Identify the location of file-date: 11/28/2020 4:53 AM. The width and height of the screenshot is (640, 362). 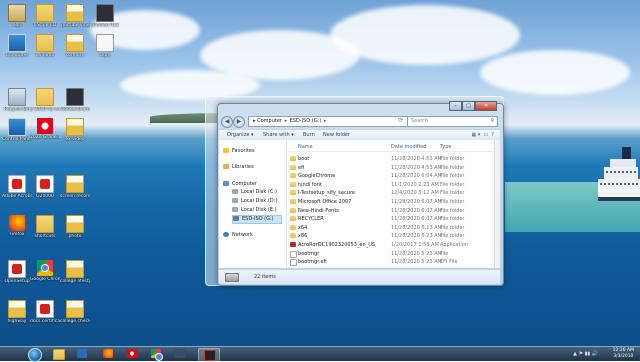
(416, 167).